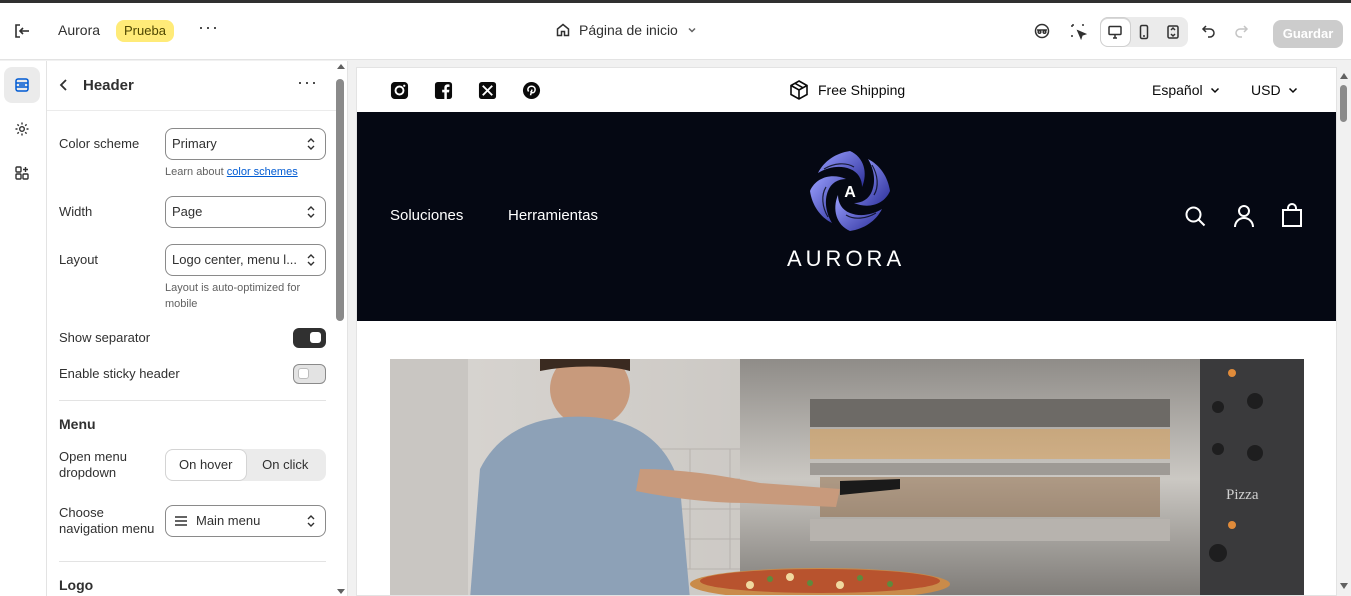 The height and width of the screenshot is (596, 1351). What do you see at coordinates (1195, 216) in the screenshot?
I see `search-icon` at bounding box center [1195, 216].